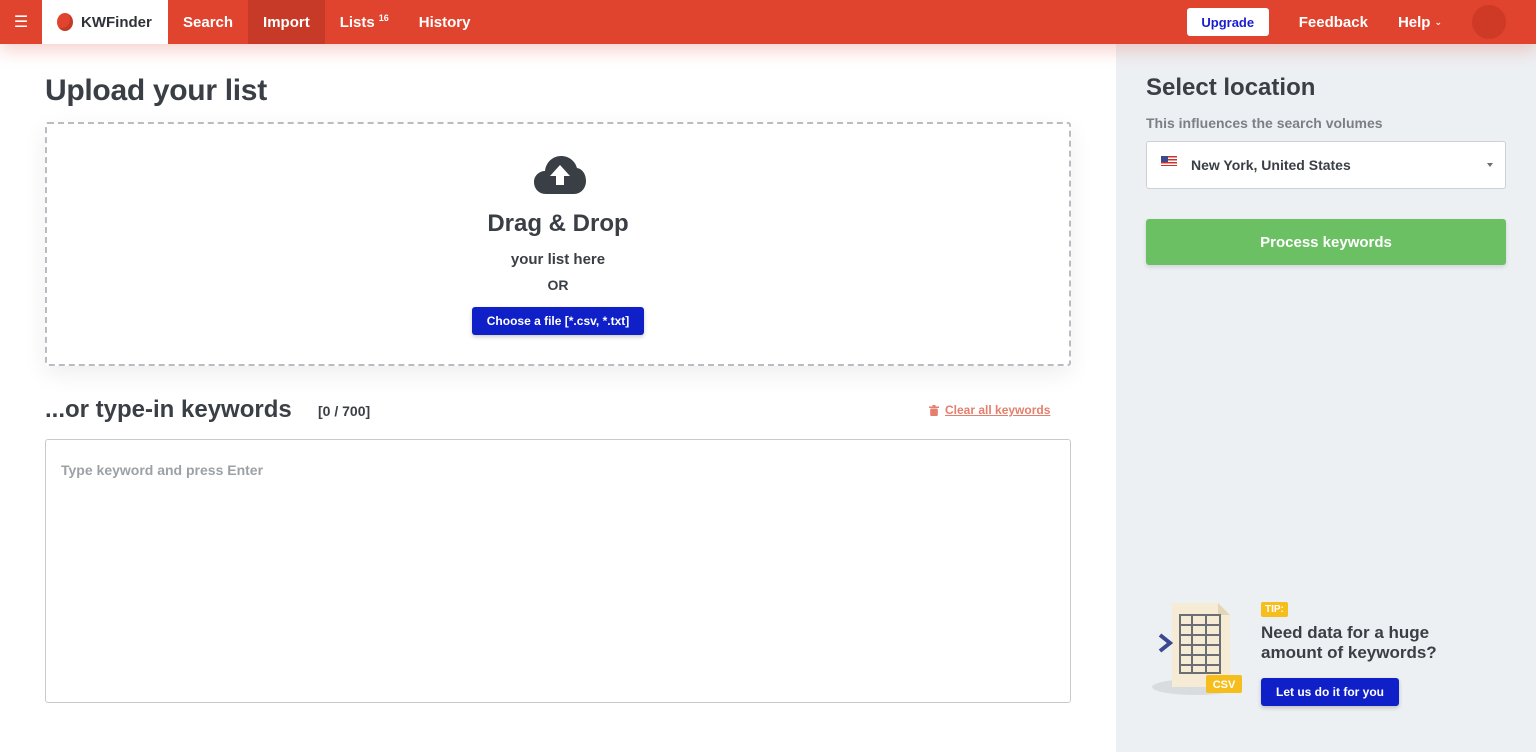 The height and width of the screenshot is (752, 1536). What do you see at coordinates (1227, 22) in the screenshot?
I see `upgrade-button: Upgrade` at bounding box center [1227, 22].